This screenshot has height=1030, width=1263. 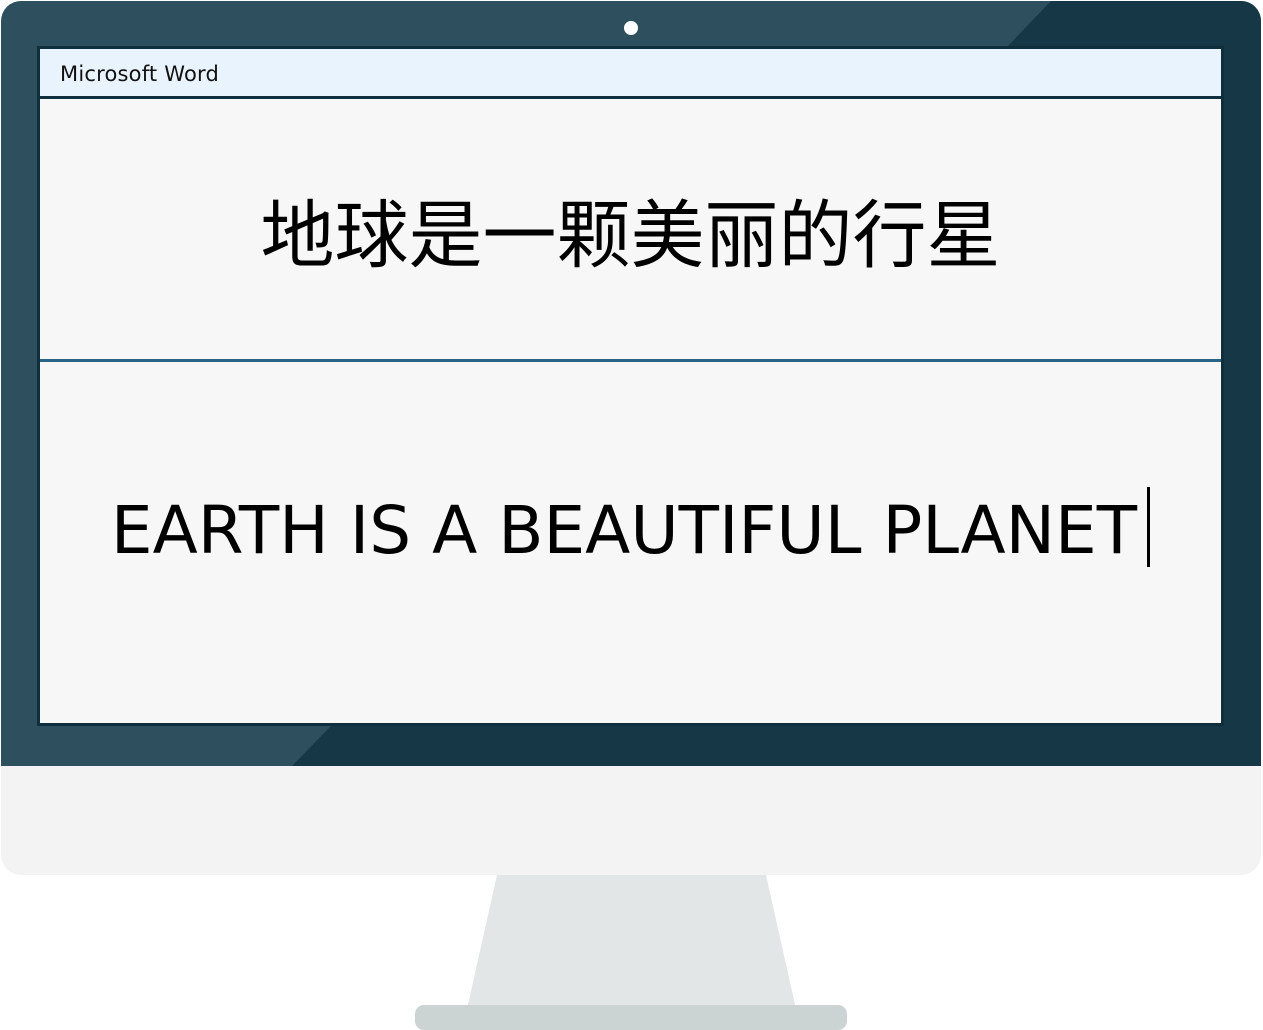 What do you see at coordinates (631, 28) in the screenshot?
I see `camera-icon` at bounding box center [631, 28].